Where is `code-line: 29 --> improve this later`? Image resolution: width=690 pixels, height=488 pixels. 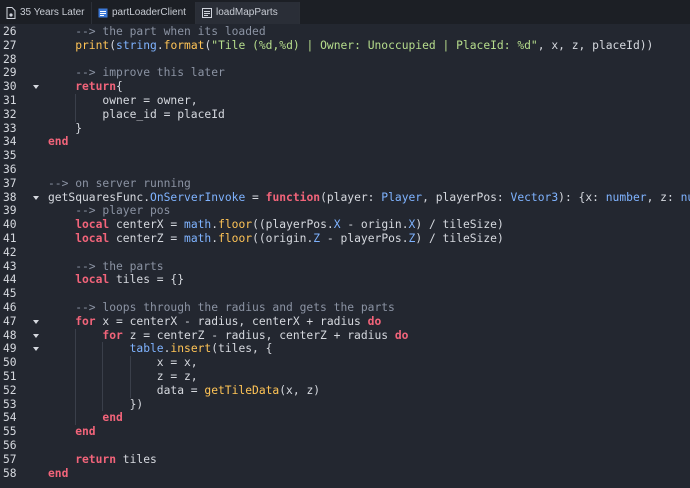 code-line: 29 --> improve this later is located at coordinates (345, 73).